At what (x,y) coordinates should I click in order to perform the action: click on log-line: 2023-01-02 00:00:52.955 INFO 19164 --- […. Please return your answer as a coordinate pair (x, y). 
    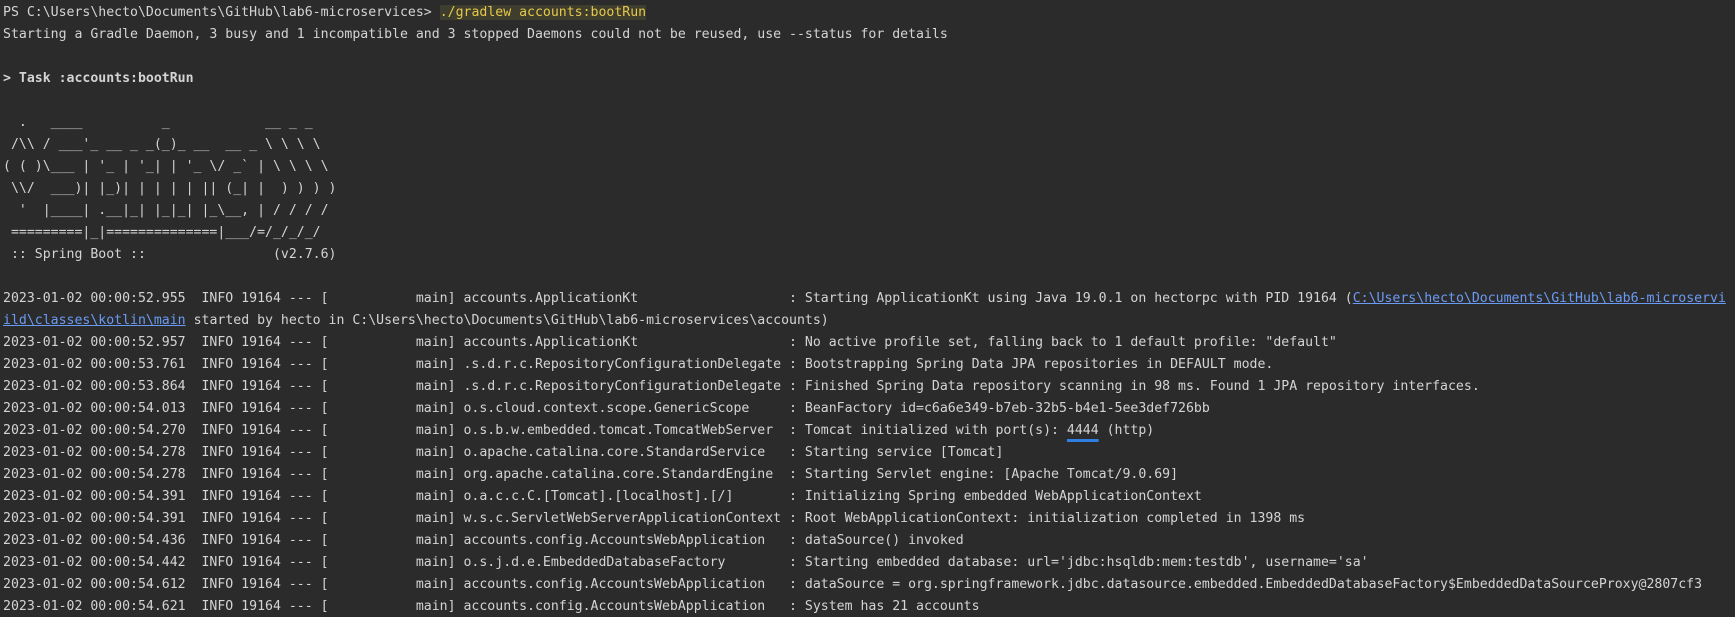
    Looking at the image, I should click on (869, 299).